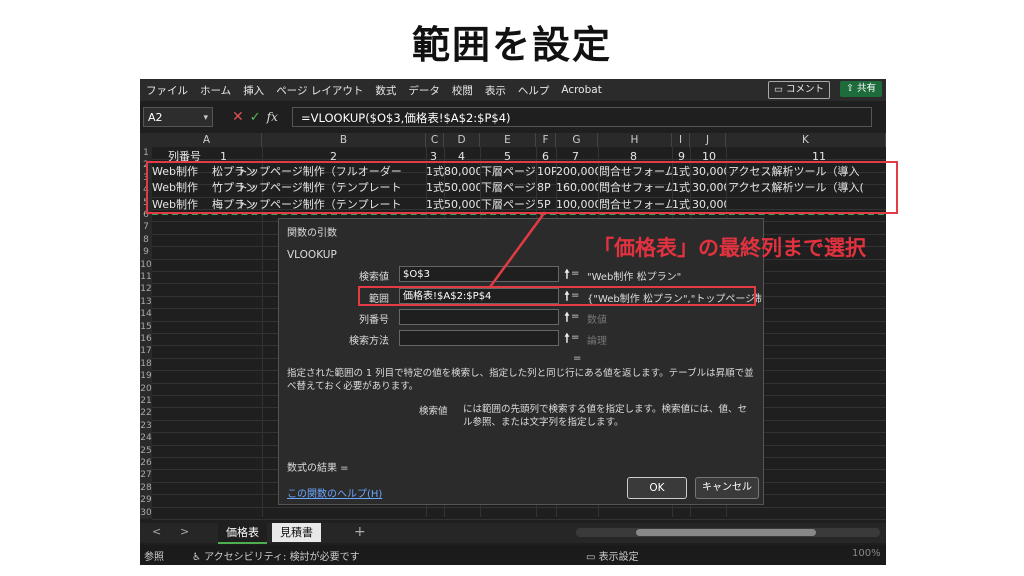  I want to click on arg-input-col-index, so click(479, 317).